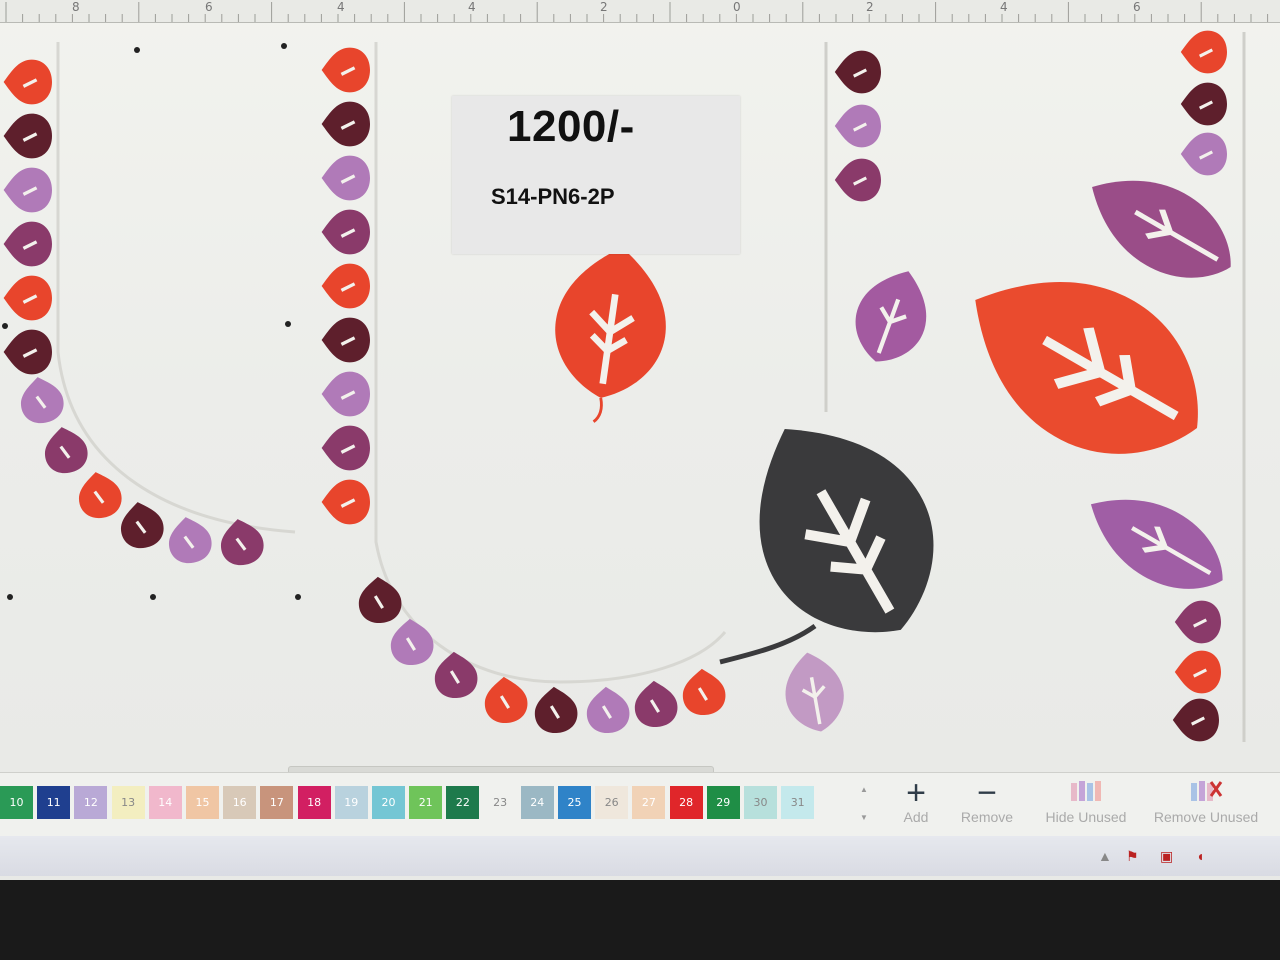 This screenshot has height=960, width=1280. I want to click on add-button: + Add, so click(916, 799).